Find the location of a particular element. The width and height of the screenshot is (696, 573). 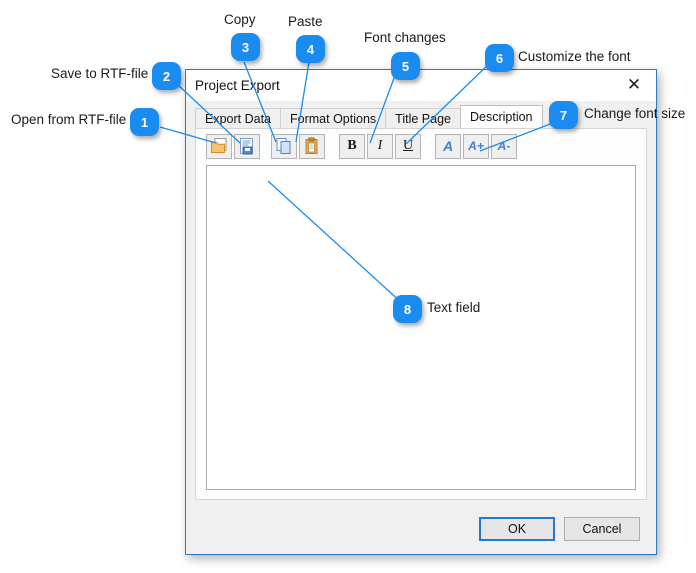

close-icon: ✕ is located at coordinates (634, 85).